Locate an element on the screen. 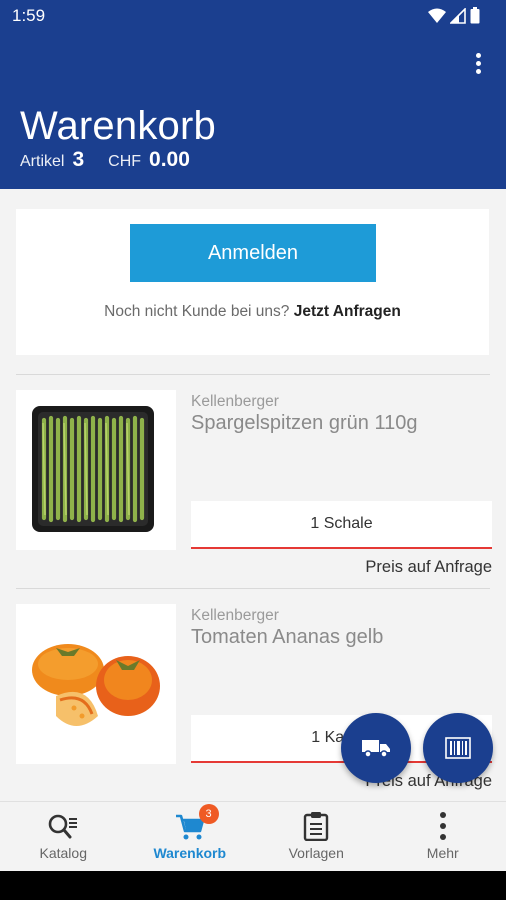 This screenshot has width=506, height=900. currency-label: CHF is located at coordinates (125, 161).